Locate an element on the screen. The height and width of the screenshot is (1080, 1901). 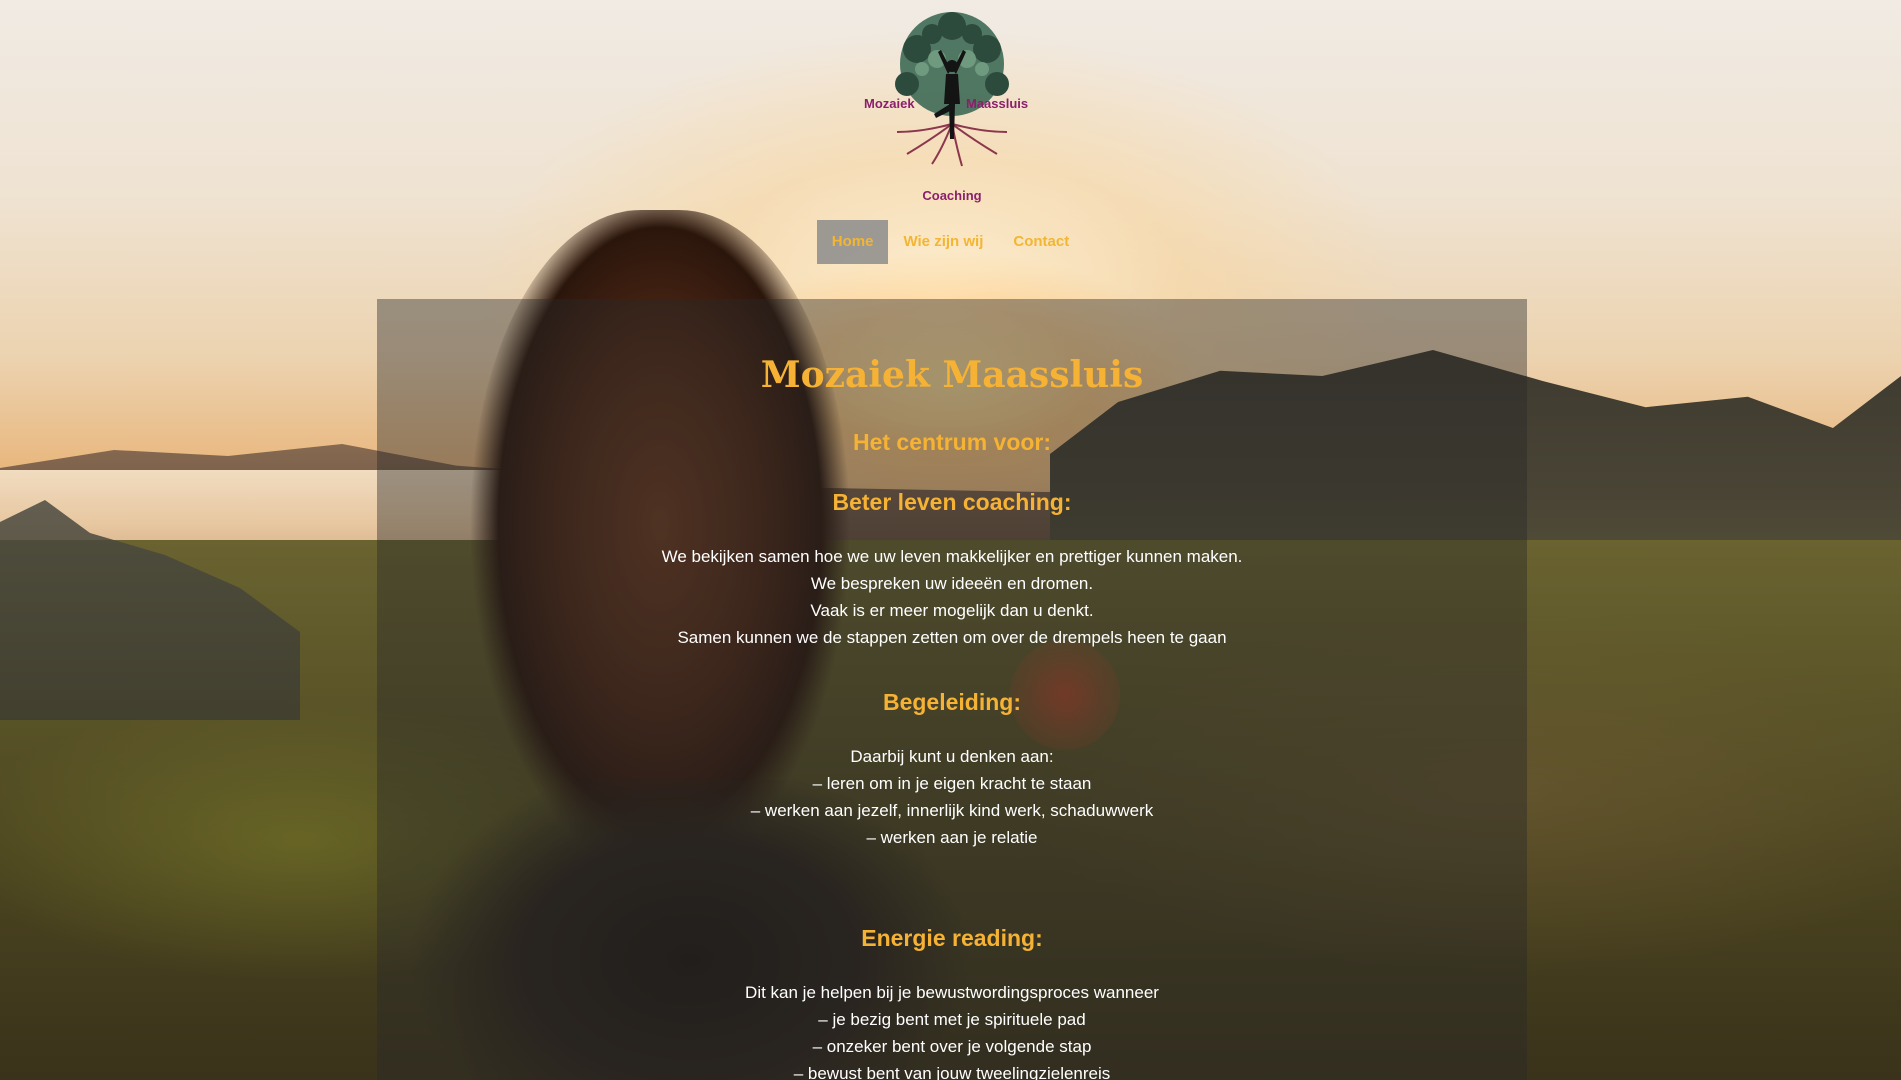
page-subtitle: Het centrum voor: is located at coordinates (952, 442).